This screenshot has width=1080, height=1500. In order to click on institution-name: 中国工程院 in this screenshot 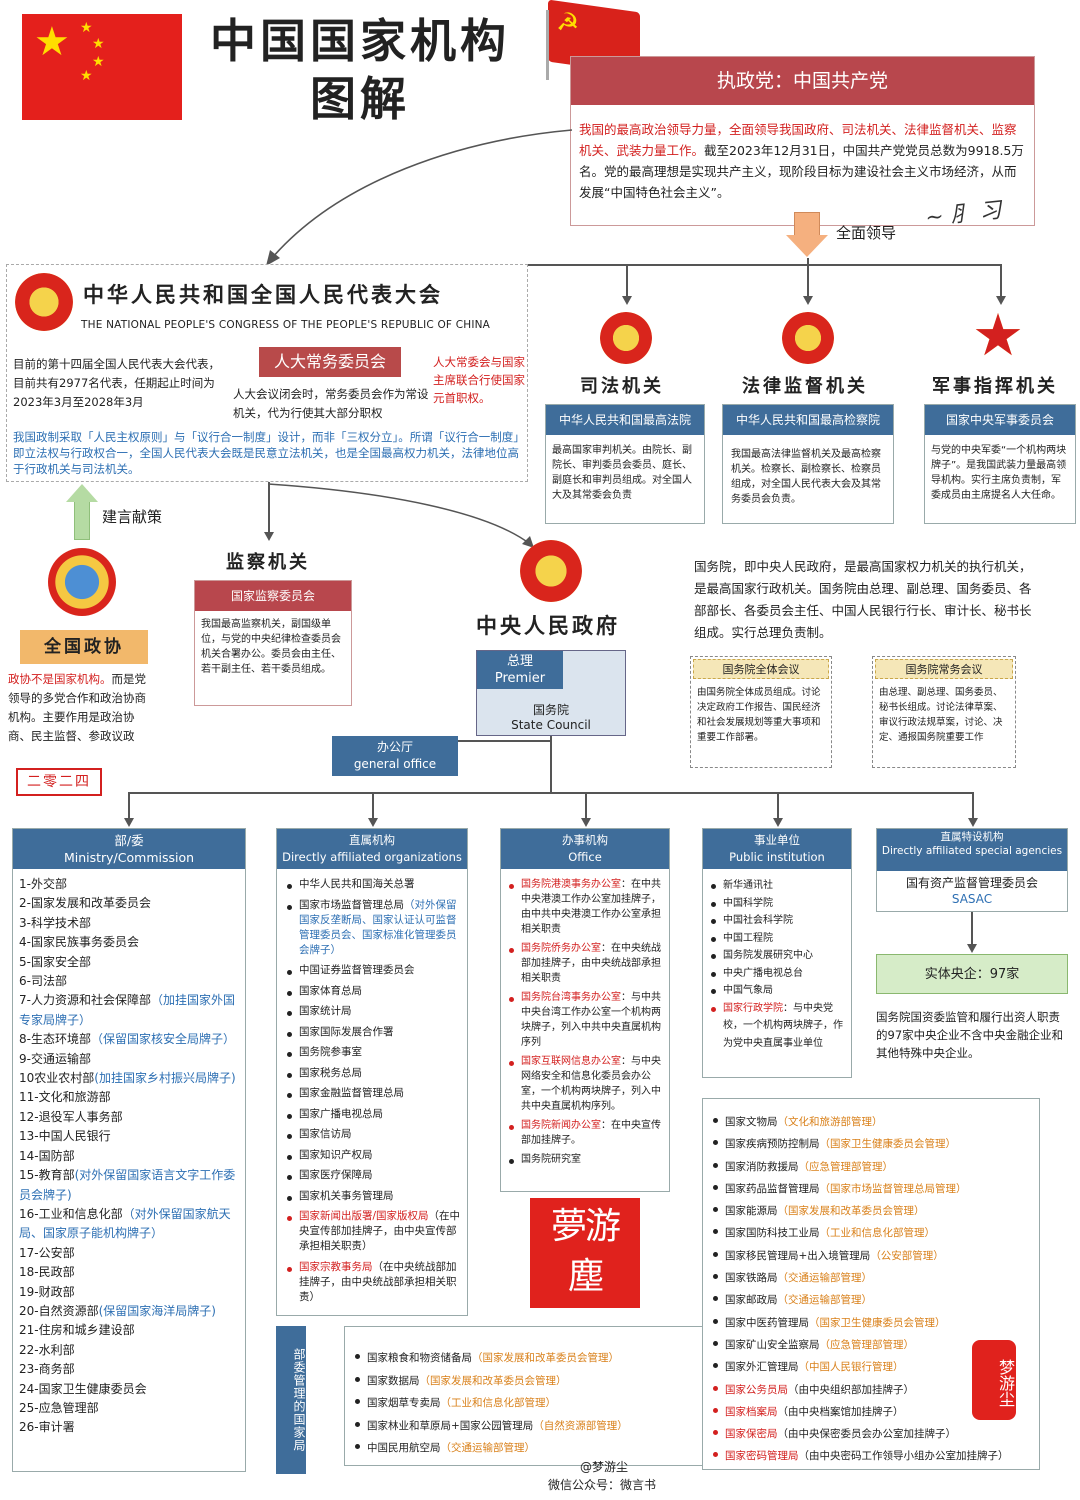, I will do `click(748, 938)`.